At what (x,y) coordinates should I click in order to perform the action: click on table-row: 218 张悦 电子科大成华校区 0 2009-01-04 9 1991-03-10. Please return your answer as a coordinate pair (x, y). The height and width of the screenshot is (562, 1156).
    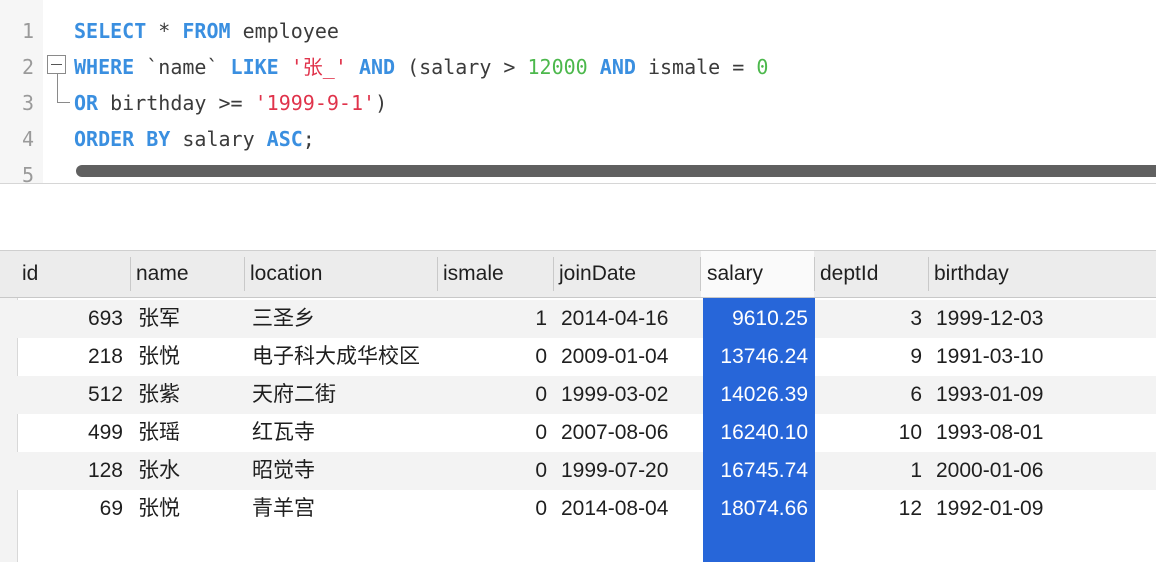
    Looking at the image, I should click on (578, 357).